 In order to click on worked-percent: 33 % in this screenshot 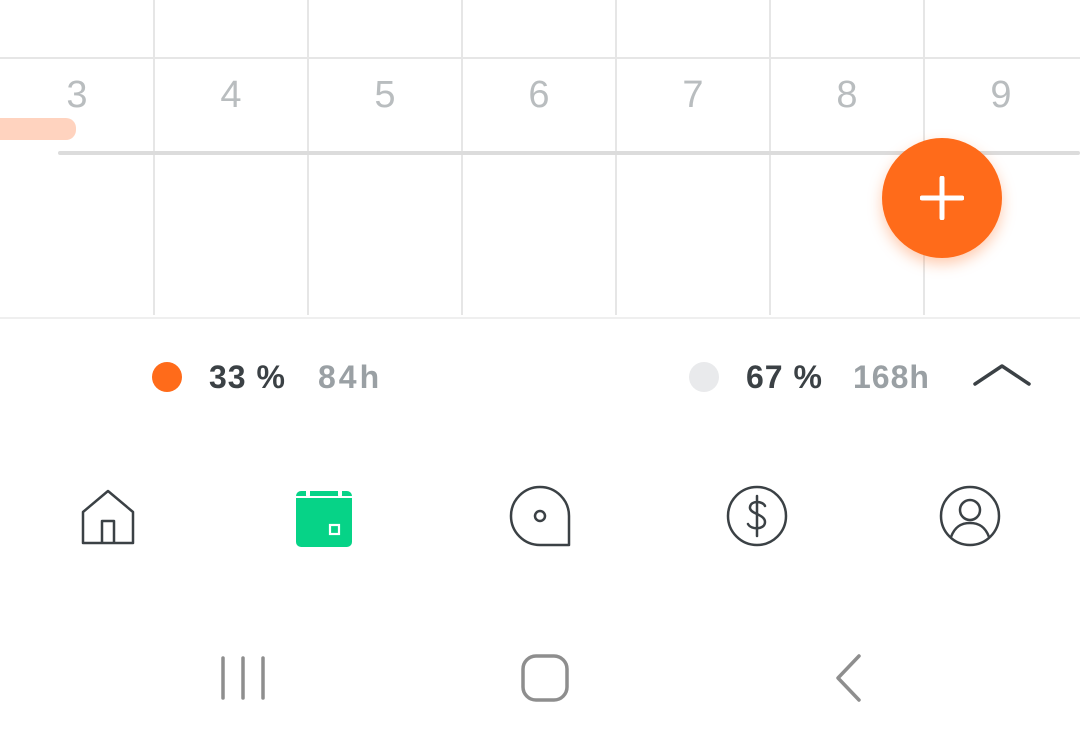, I will do `click(247, 377)`.